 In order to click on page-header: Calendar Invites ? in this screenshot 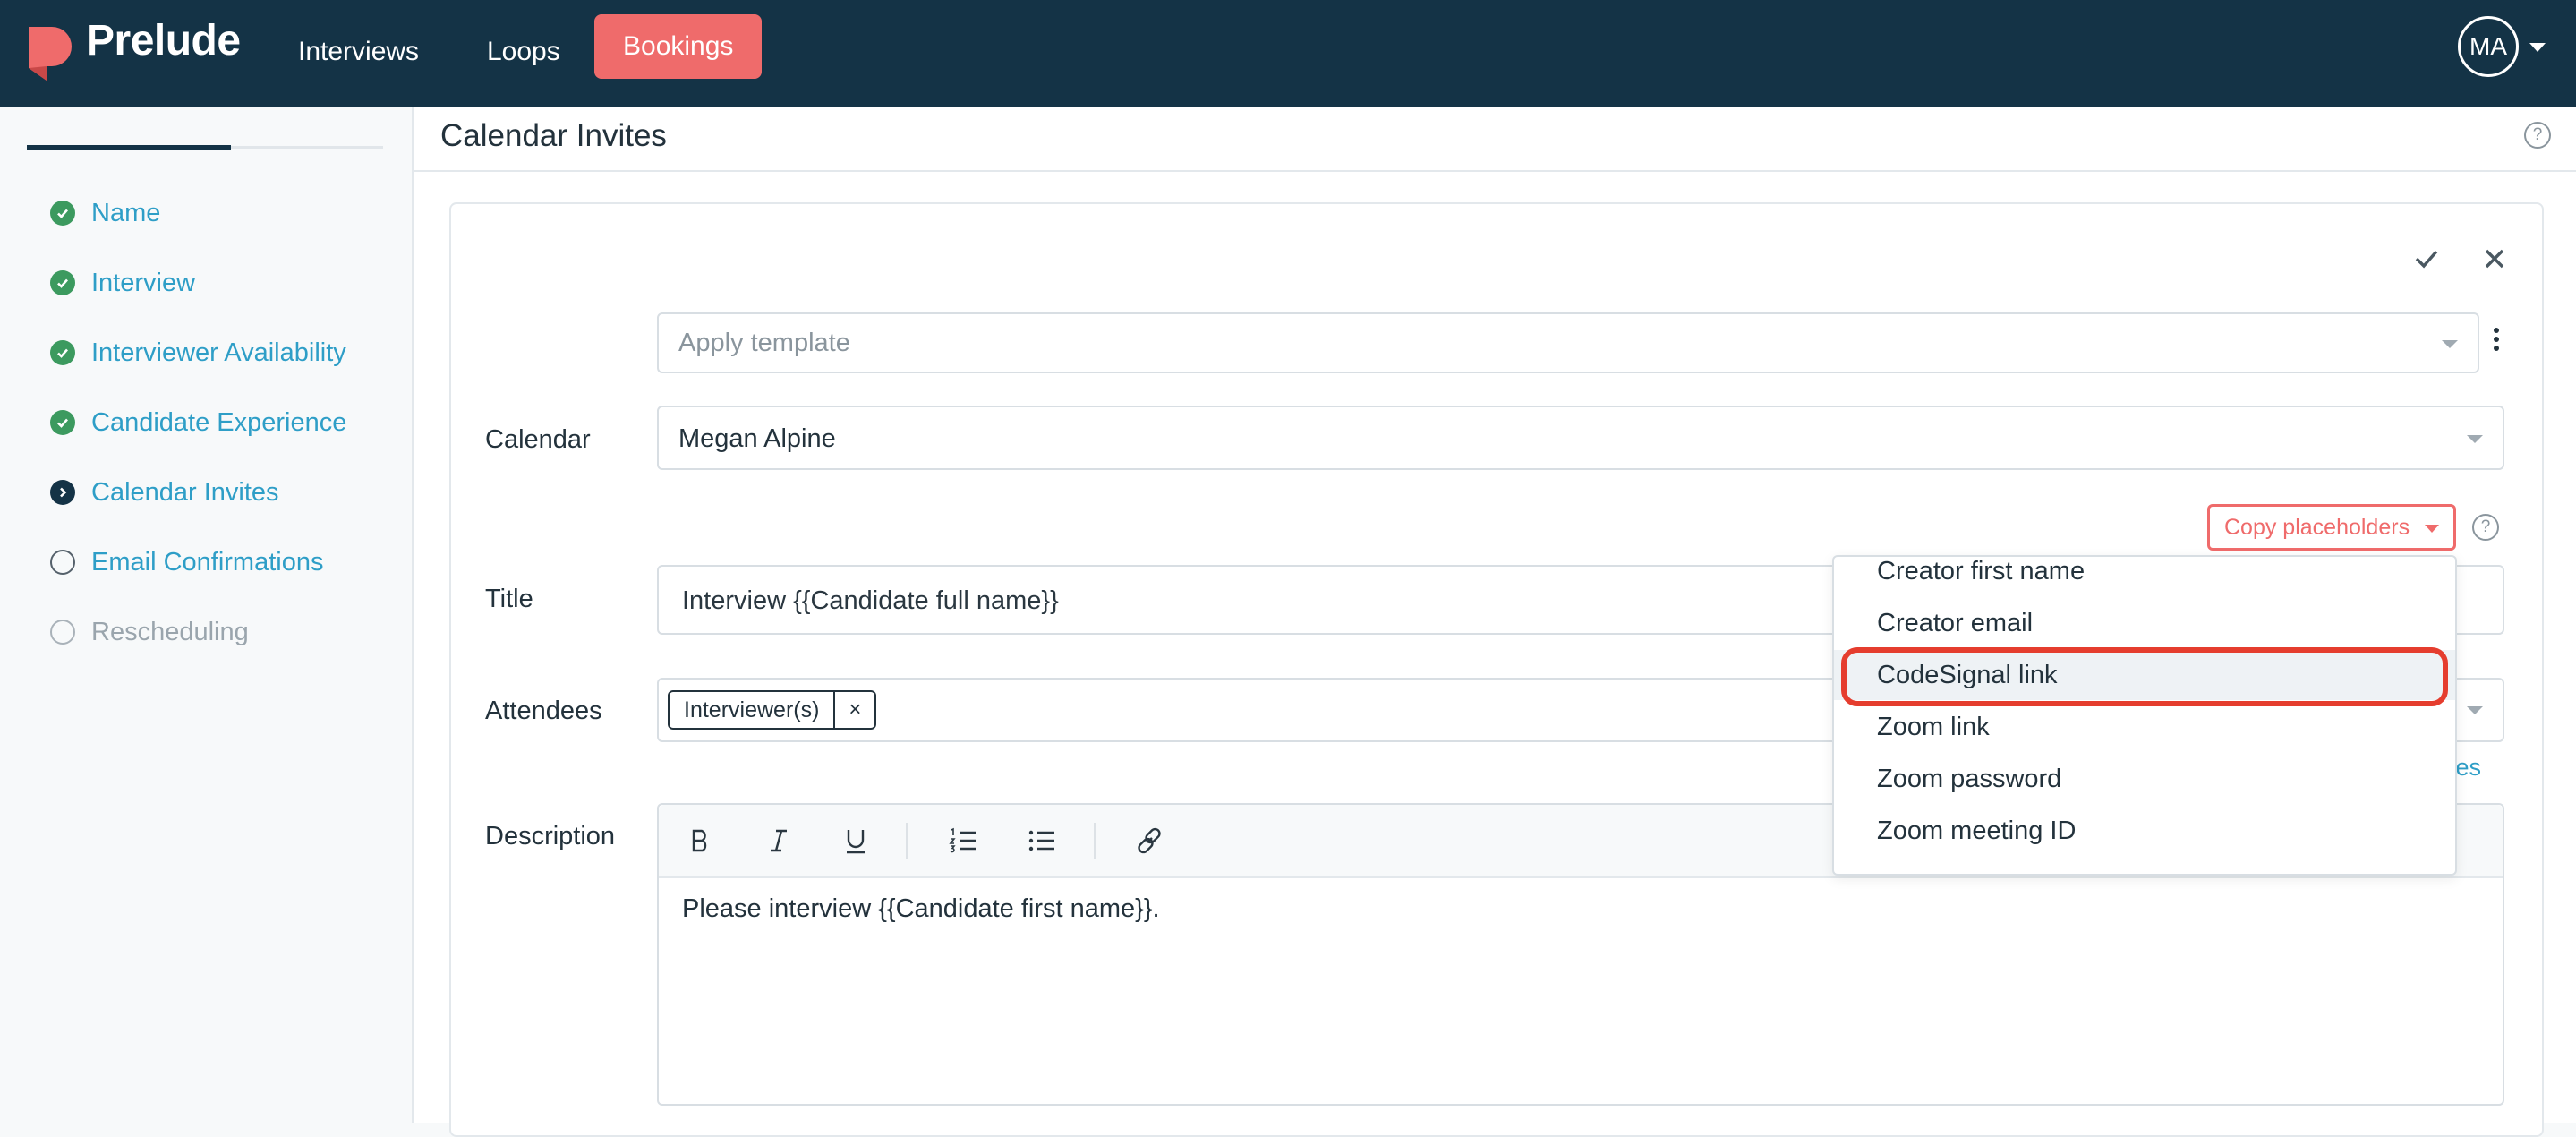, I will do `click(1495, 139)`.